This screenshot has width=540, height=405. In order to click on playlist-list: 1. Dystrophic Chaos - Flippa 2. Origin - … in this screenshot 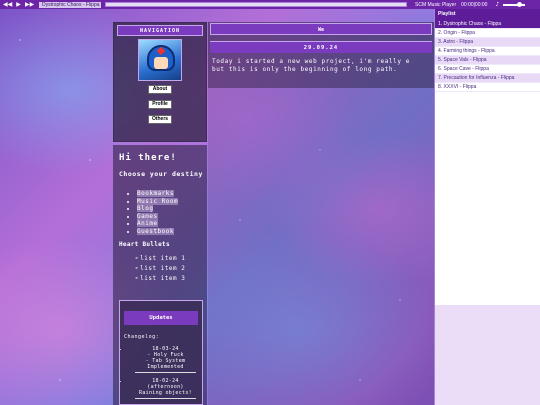, I will do `click(487, 56)`.